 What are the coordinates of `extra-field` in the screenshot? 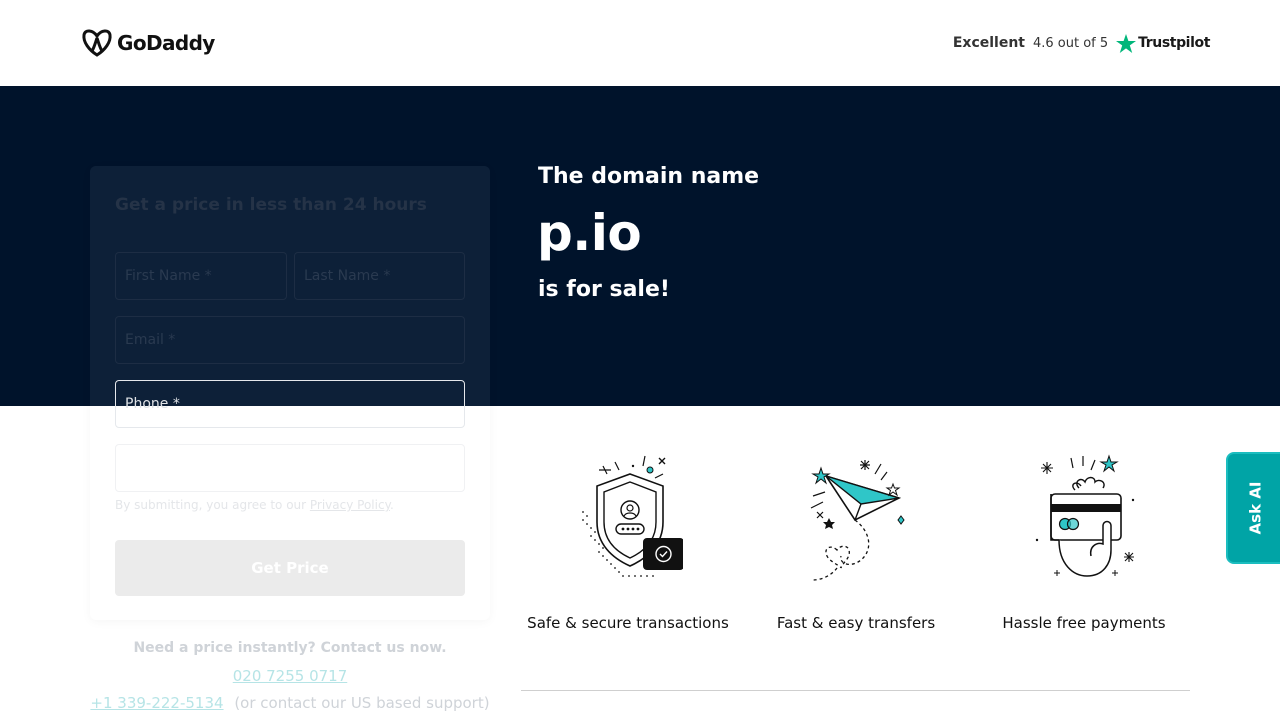 It's located at (290, 468).